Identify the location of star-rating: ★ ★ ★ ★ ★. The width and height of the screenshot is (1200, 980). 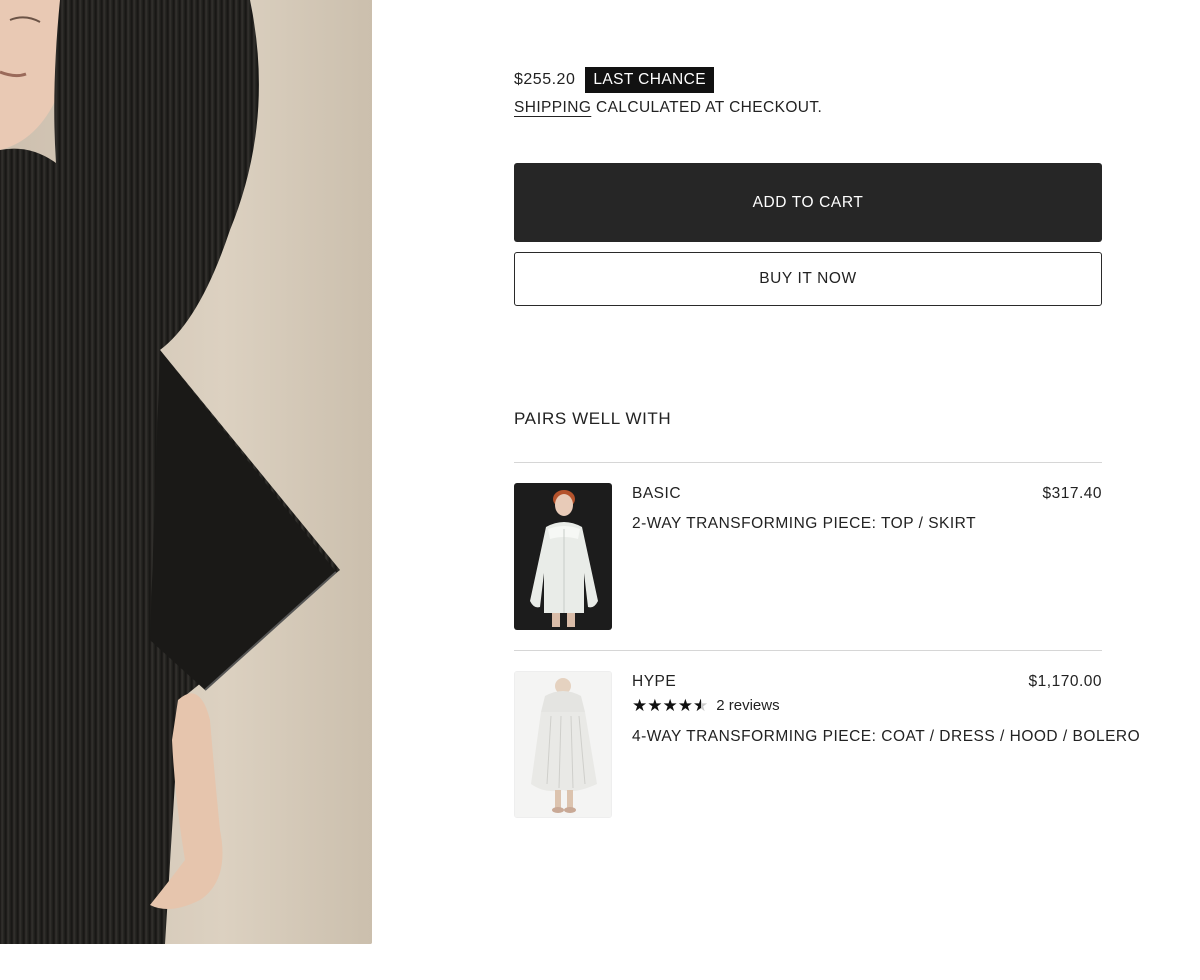
(670, 705).